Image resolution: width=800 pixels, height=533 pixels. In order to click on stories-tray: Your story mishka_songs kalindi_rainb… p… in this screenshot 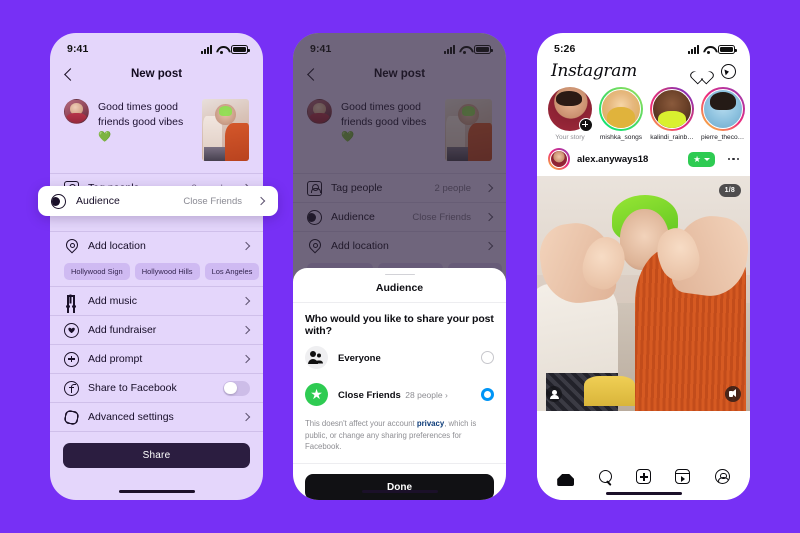, I will do `click(643, 114)`.